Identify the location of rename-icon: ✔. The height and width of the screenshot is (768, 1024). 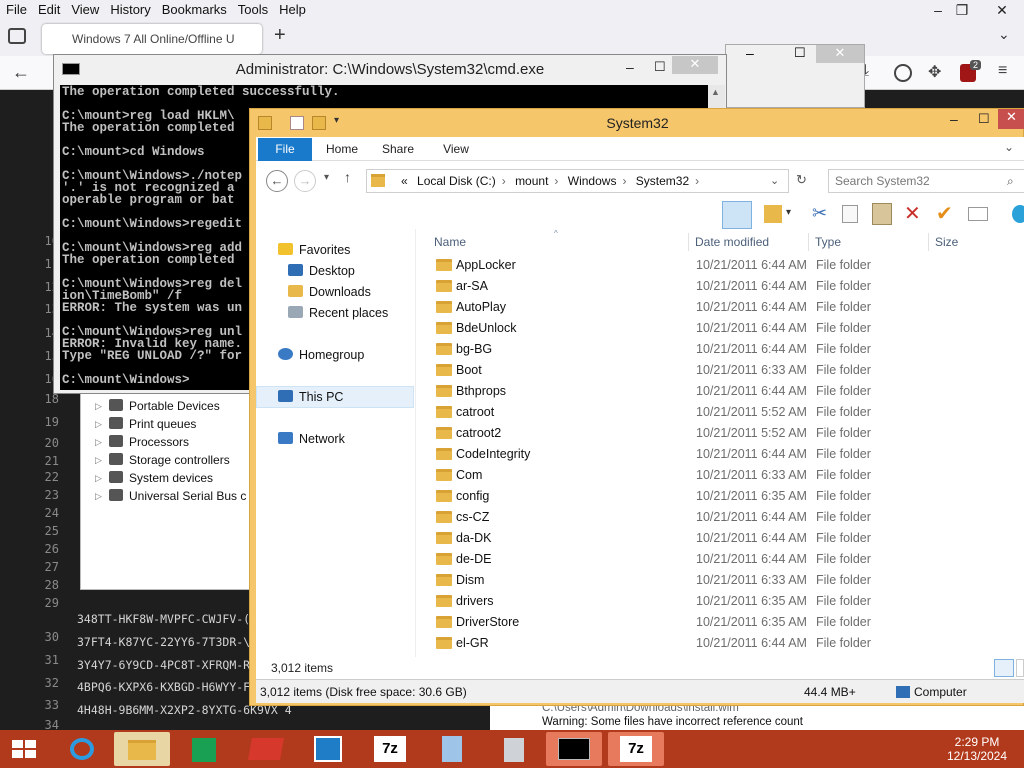
(944, 213).